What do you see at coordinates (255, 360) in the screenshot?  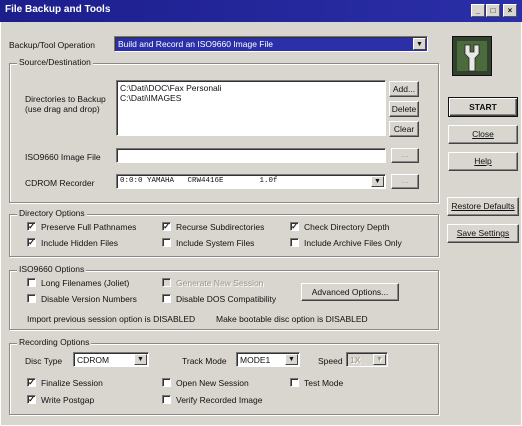 I see `track-mode-value: MODE1` at bounding box center [255, 360].